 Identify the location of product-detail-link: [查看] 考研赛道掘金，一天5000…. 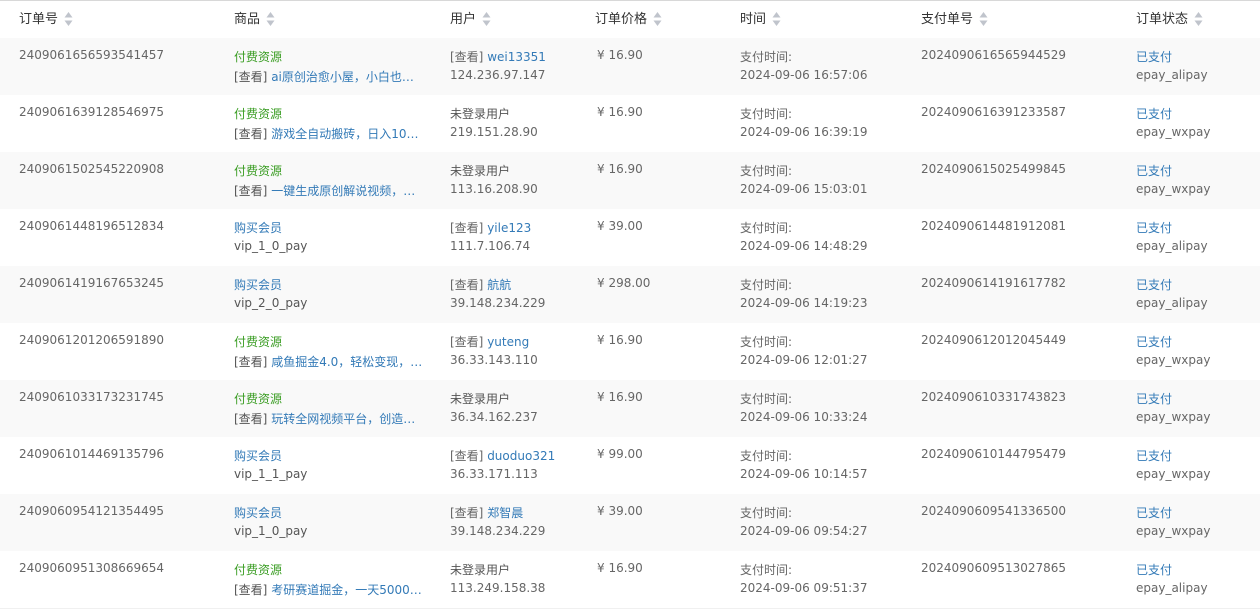
(328, 589).